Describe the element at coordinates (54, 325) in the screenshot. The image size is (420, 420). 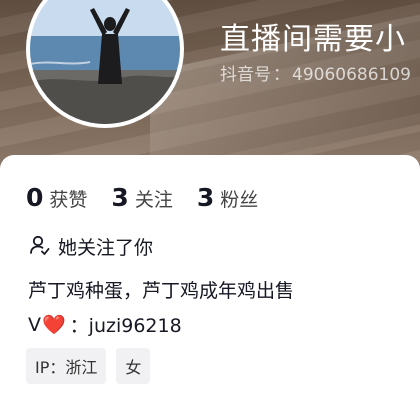
I see `heart-icon: ❤️` at that location.